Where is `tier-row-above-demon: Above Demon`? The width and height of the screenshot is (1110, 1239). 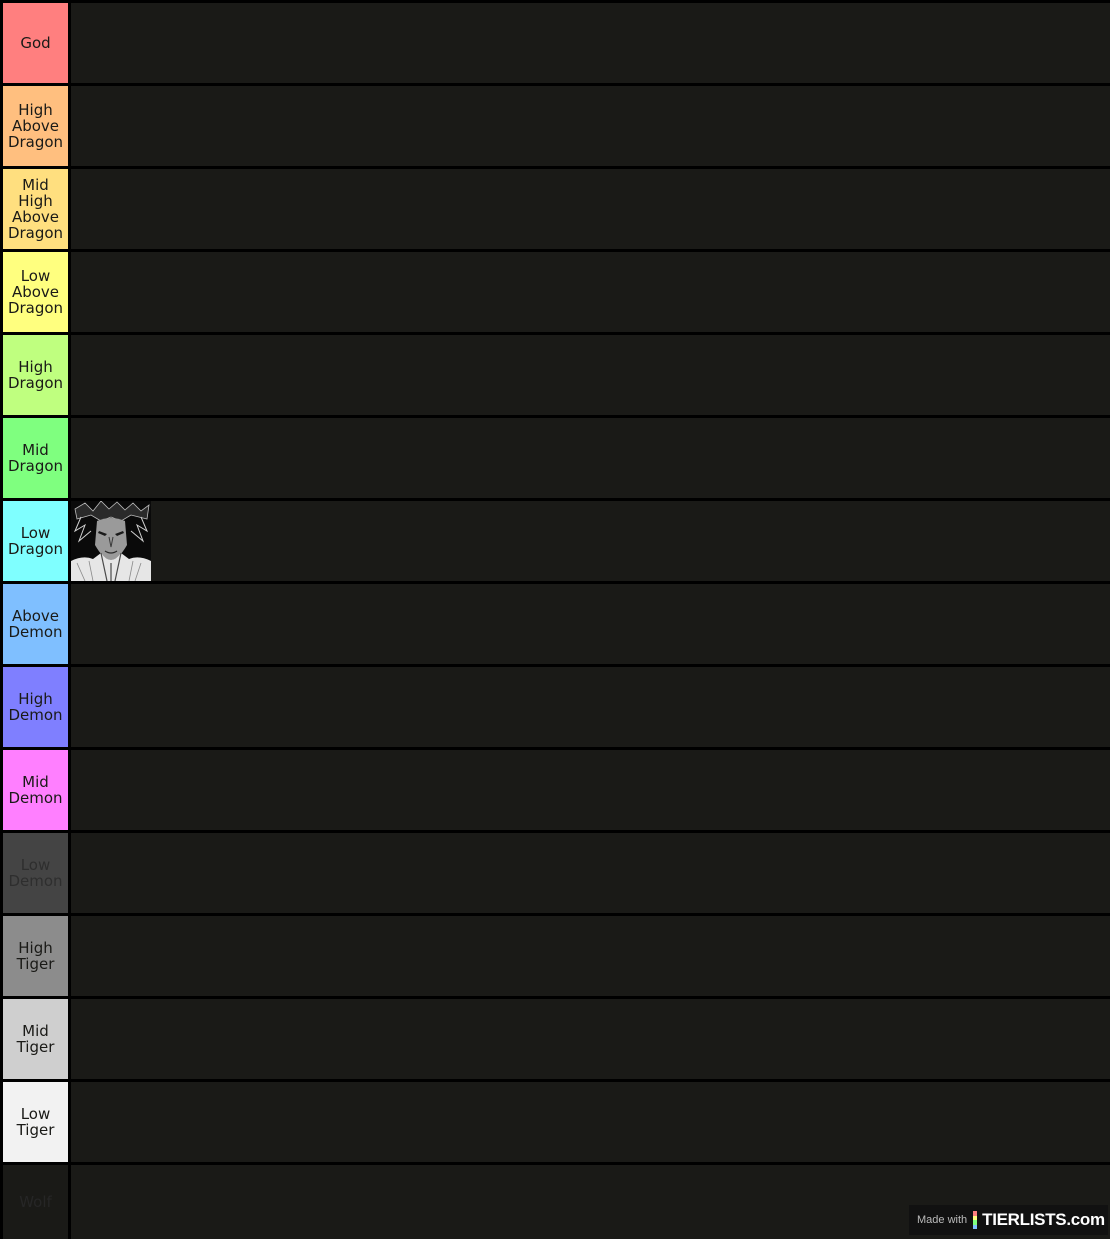 tier-row-above-demon: Above Demon is located at coordinates (555, 624).